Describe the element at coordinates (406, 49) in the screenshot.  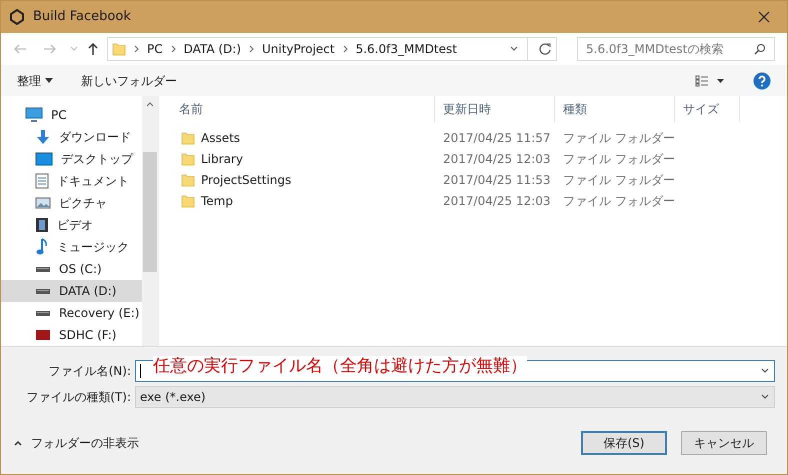
I see `breadcrumb: 5.6.0f3_MMDtest` at that location.